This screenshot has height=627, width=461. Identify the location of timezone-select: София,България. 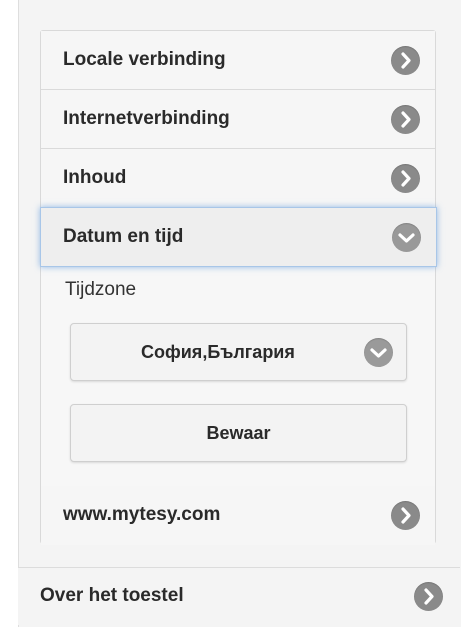
(238, 352).